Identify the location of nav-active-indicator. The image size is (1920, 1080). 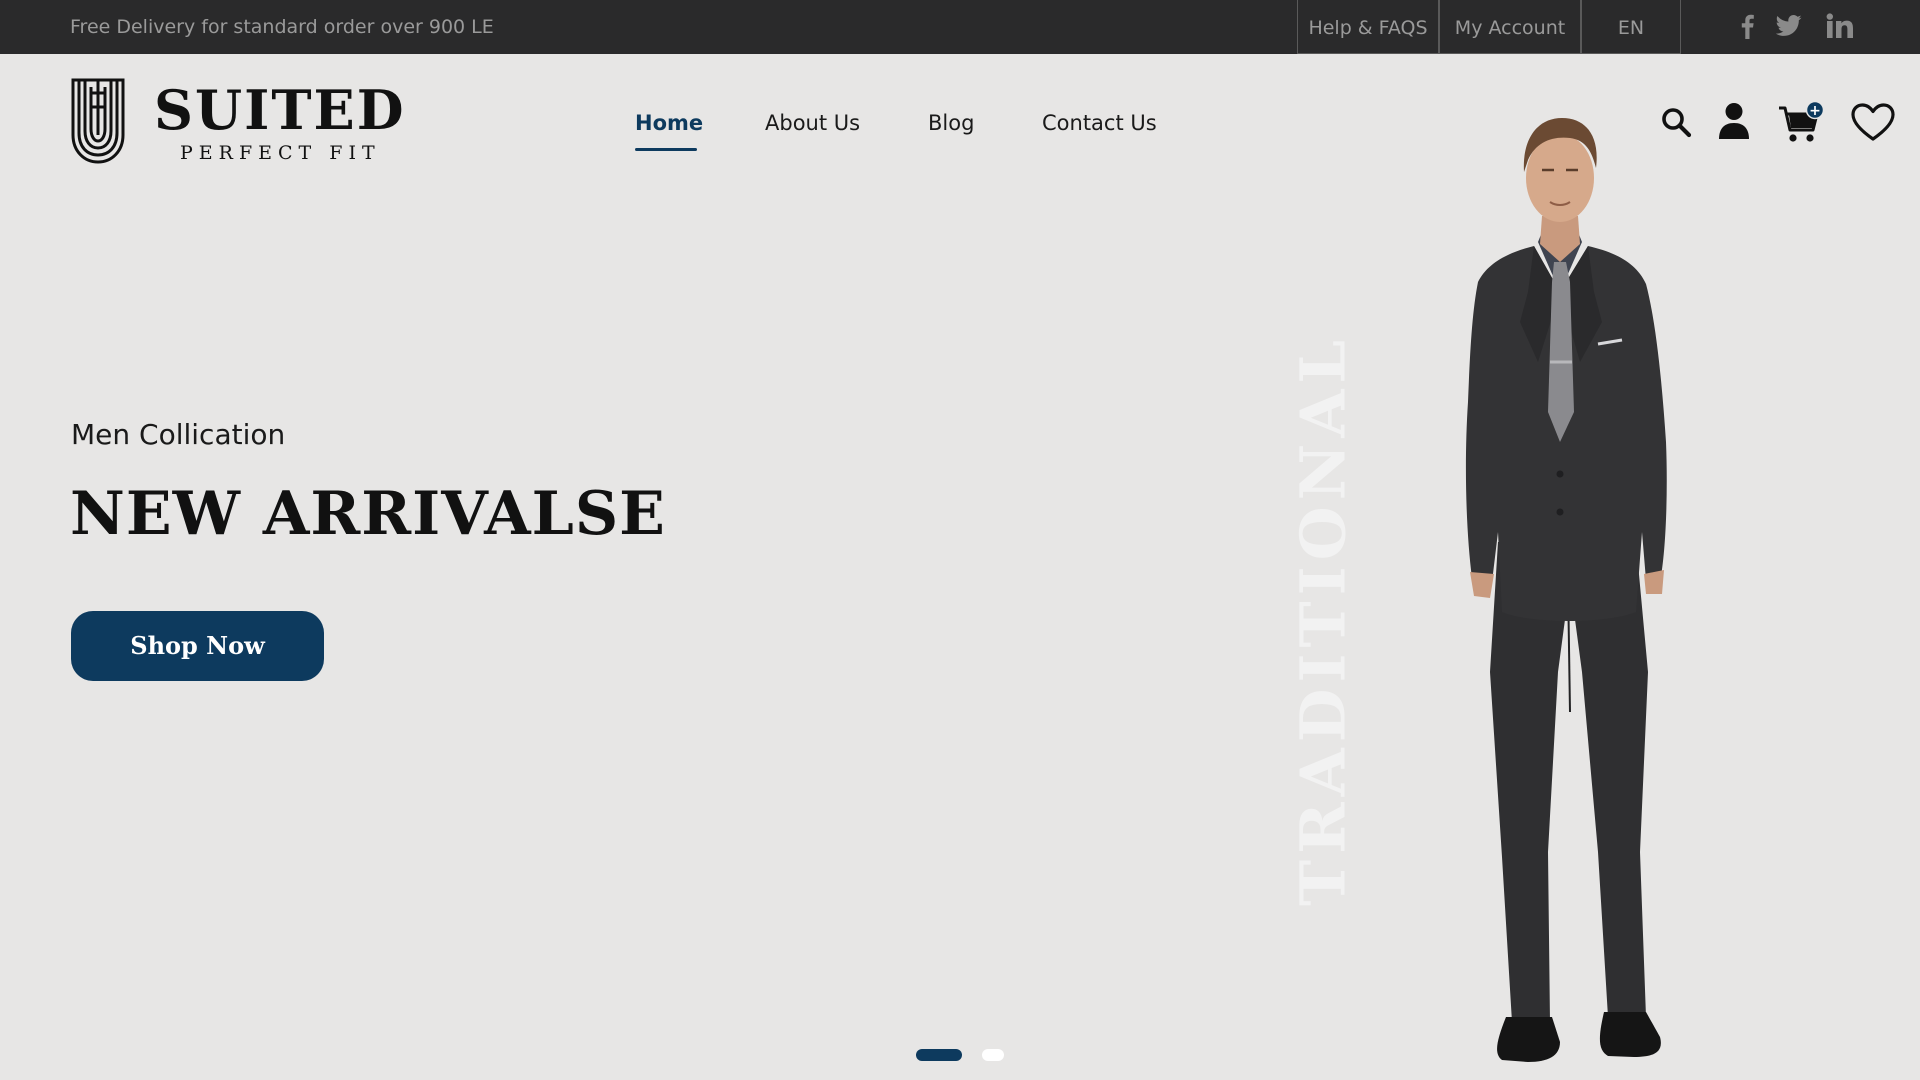
(666, 149).